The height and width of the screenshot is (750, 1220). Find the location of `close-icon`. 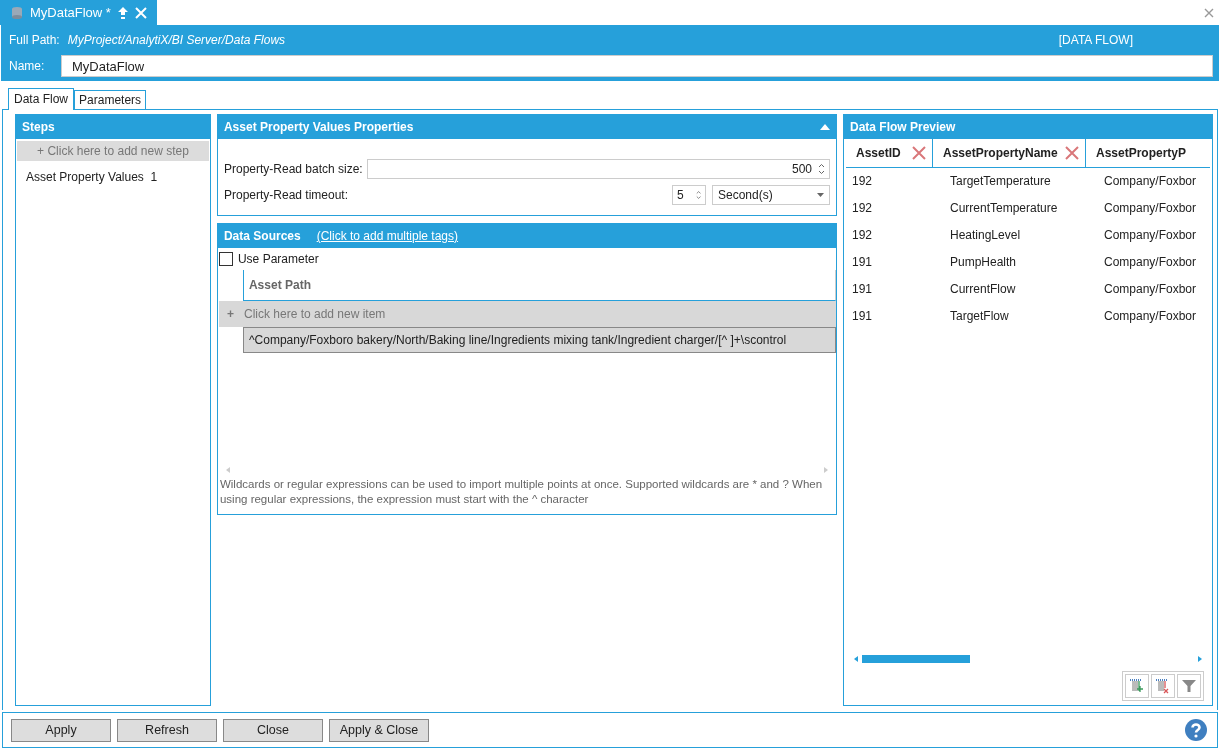

close-icon is located at coordinates (1209, 12).